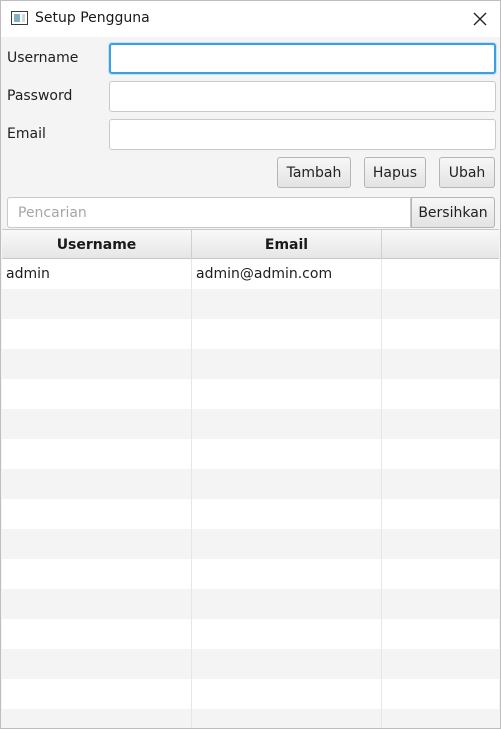 The width and height of the screenshot is (501, 729). What do you see at coordinates (250, 19) in the screenshot?
I see `title-bar: Setup Pengguna` at bounding box center [250, 19].